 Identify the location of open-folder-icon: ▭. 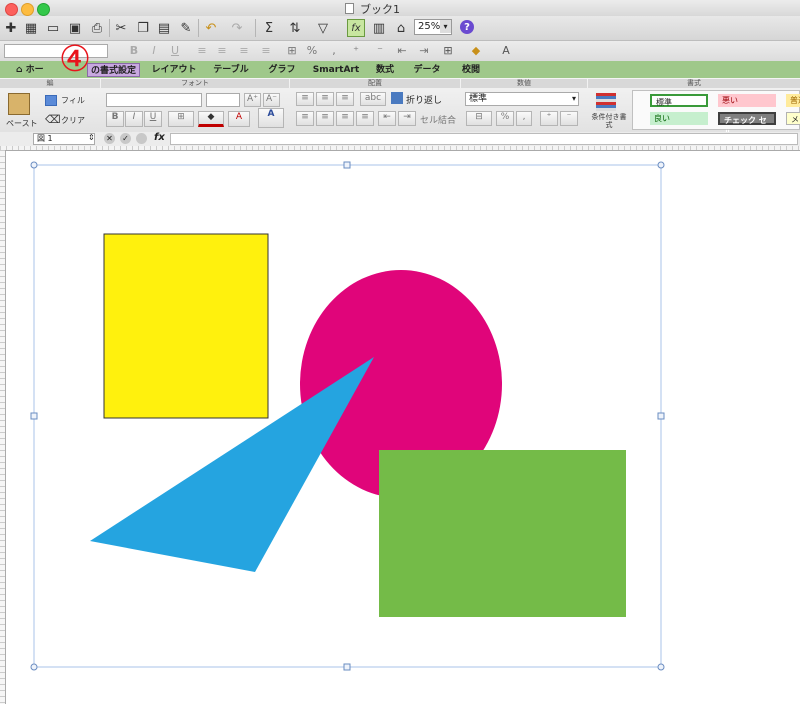
(53, 28).